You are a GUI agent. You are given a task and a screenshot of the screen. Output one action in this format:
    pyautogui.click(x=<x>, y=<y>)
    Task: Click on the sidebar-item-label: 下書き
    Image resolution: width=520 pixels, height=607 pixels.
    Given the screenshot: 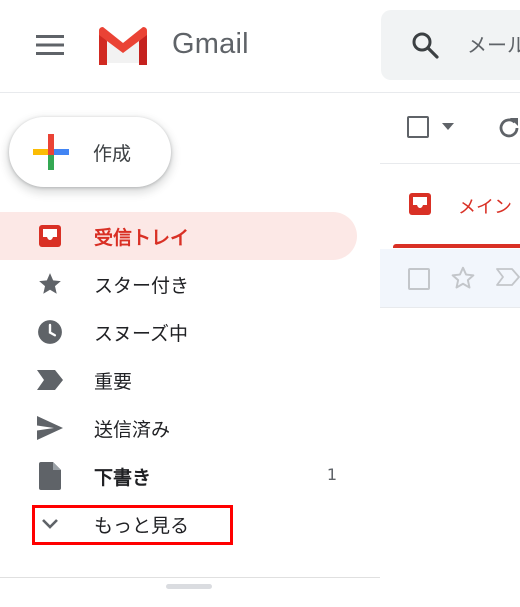 What is the action you would take?
    pyautogui.click(x=123, y=478)
    